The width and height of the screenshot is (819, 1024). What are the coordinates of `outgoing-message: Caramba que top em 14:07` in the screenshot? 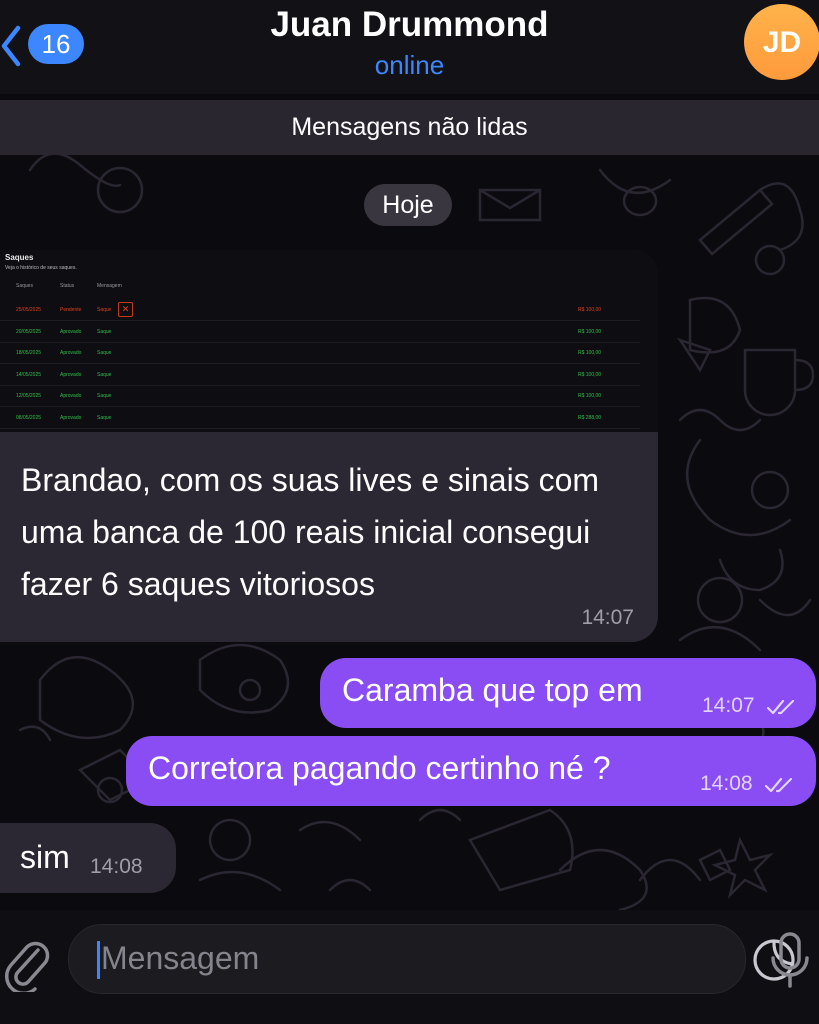 It's located at (568, 693).